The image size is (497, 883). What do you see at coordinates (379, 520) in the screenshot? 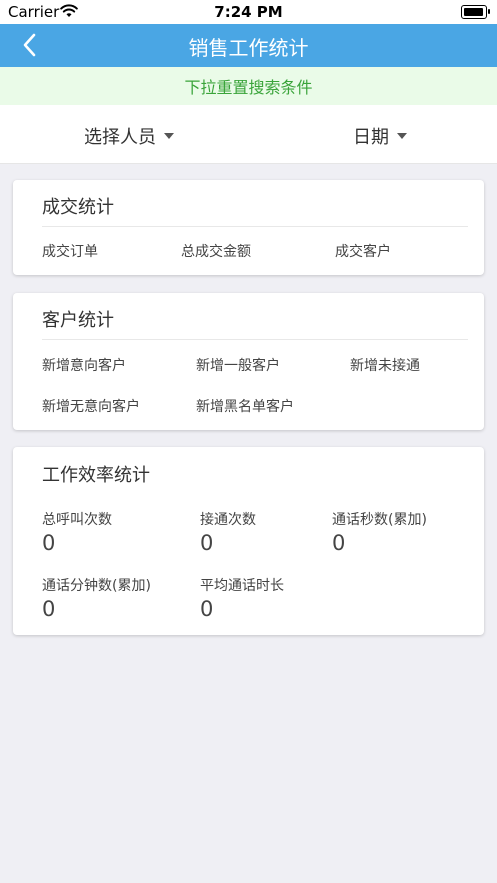
I see `stat-label-call-seconds: 通话秒数(累加)` at bounding box center [379, 520].